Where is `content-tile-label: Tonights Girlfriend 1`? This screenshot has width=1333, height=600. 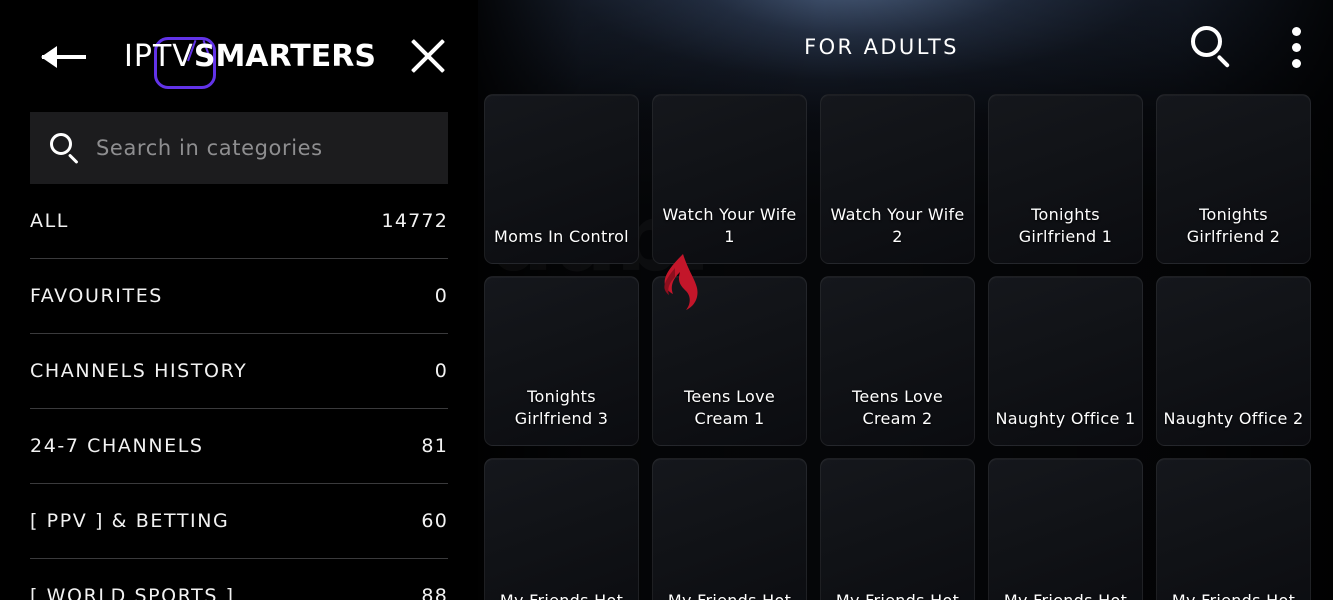 content-tile-label: Tonights Girlfriend 1 is located at coordinates (1065, 225).